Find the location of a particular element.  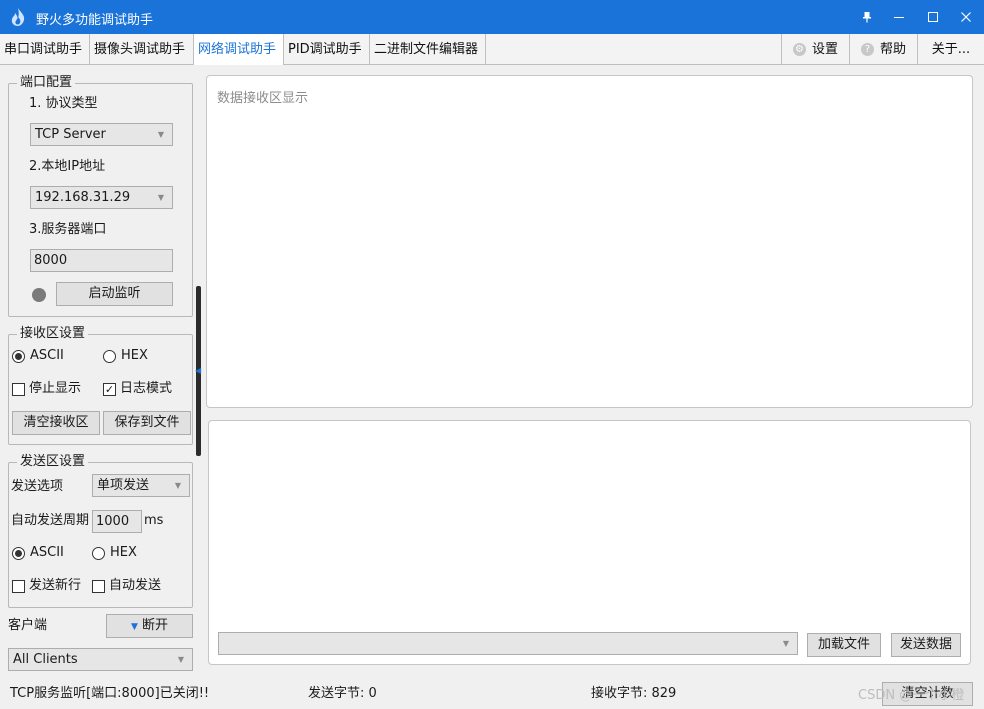

help-icon: ? is located at coordinates (867, 49).